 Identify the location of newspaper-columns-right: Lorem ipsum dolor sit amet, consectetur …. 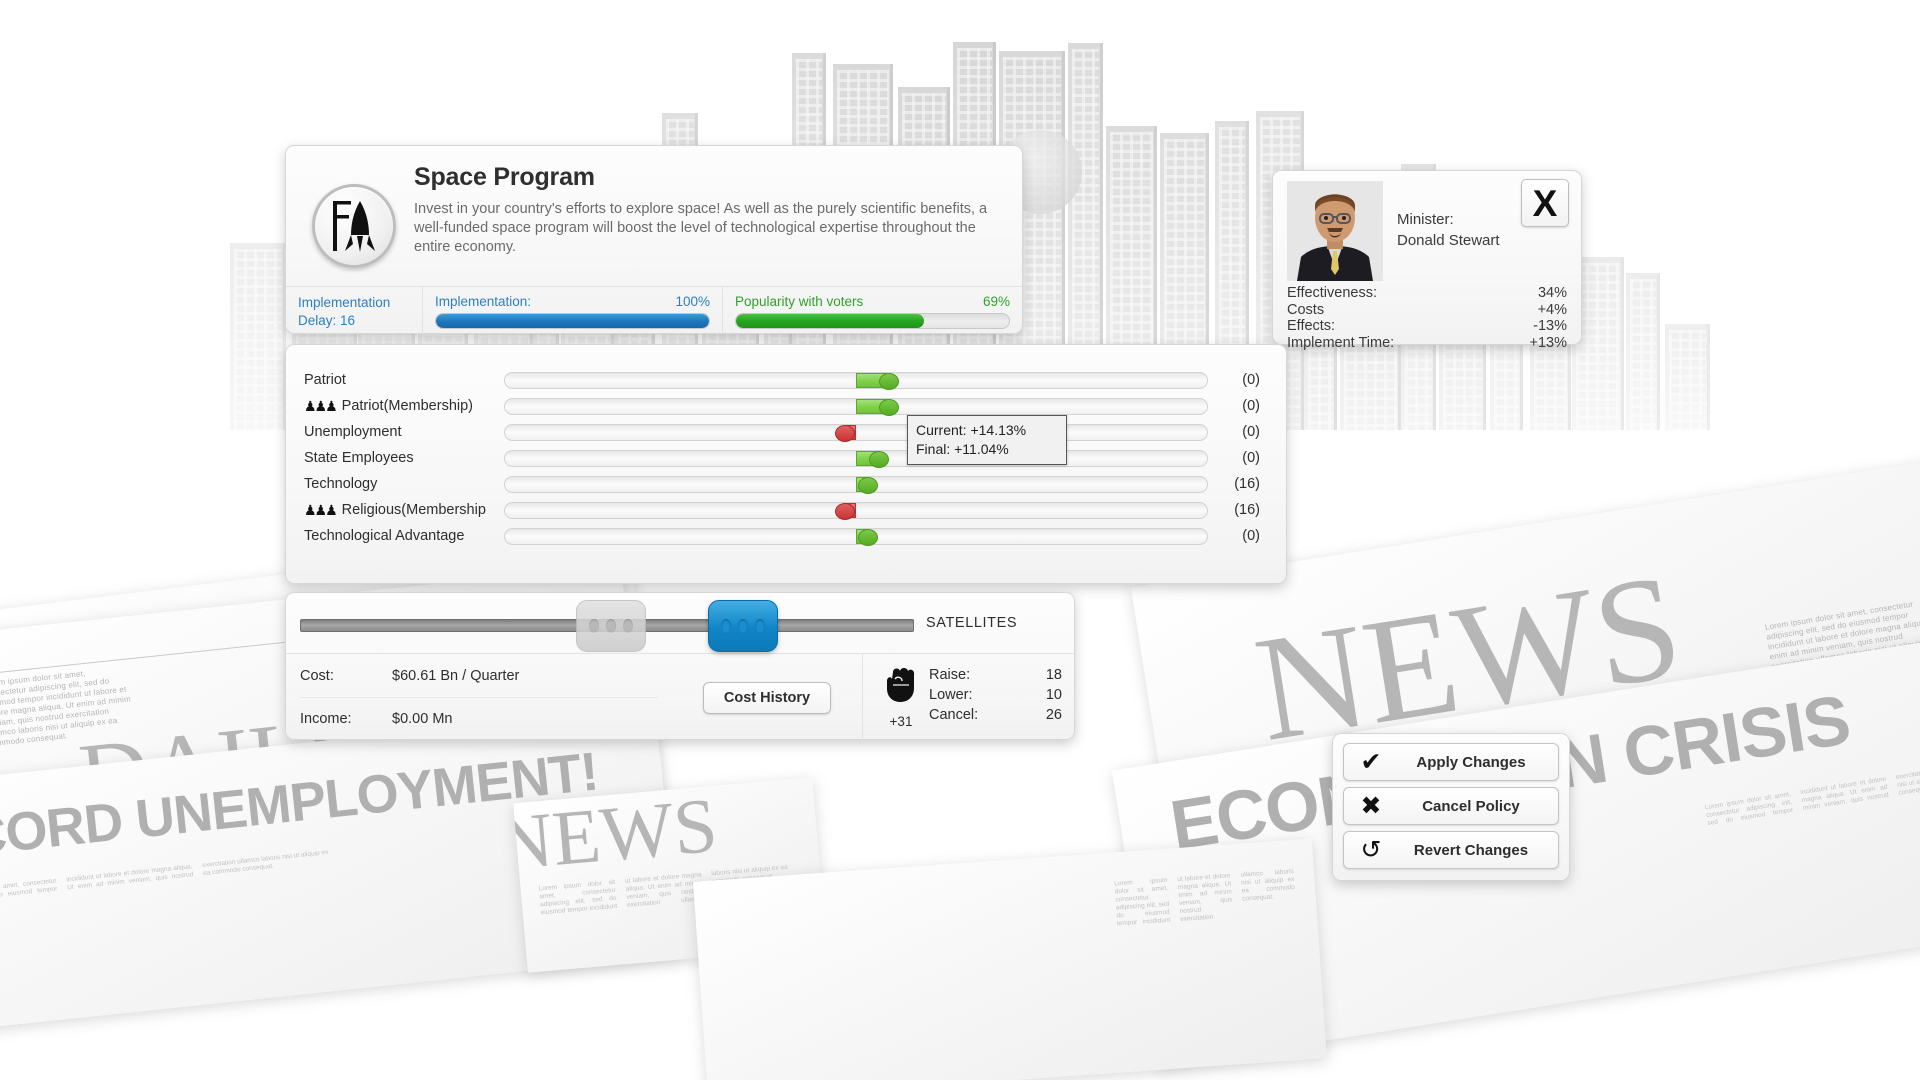
(1812, 794).